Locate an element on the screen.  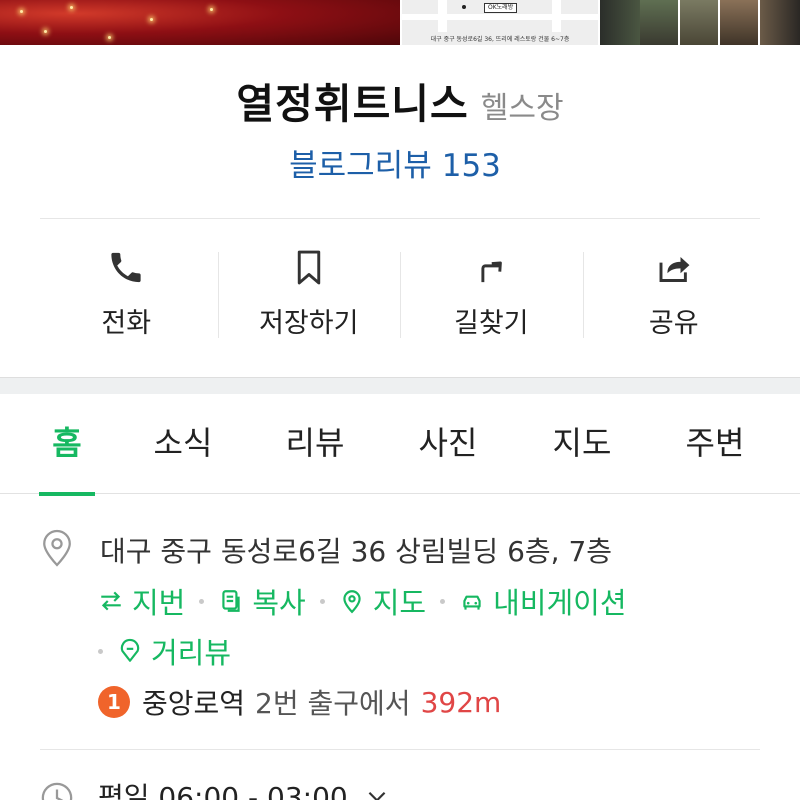
business-hours-text: 평일 06:00 - 03:00 is located at coordinates (223, 790).